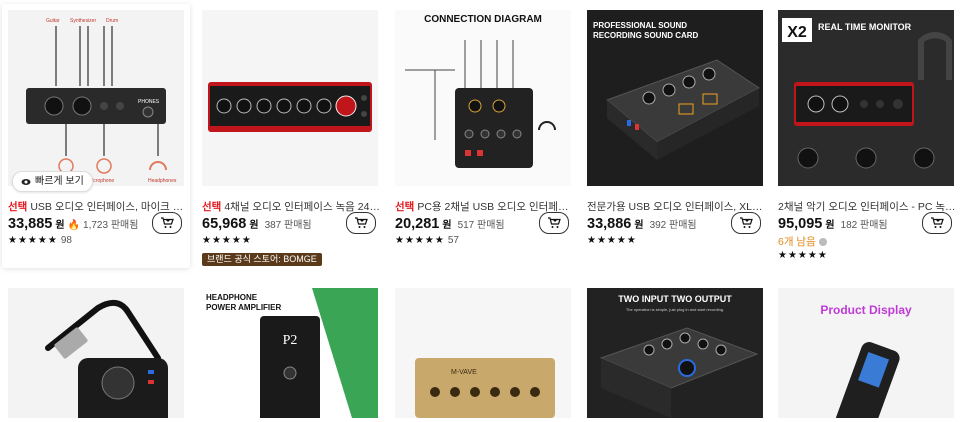  Describe the element at coordinates (26, 181) in the screenshot. I see `eye-icon` at that location.